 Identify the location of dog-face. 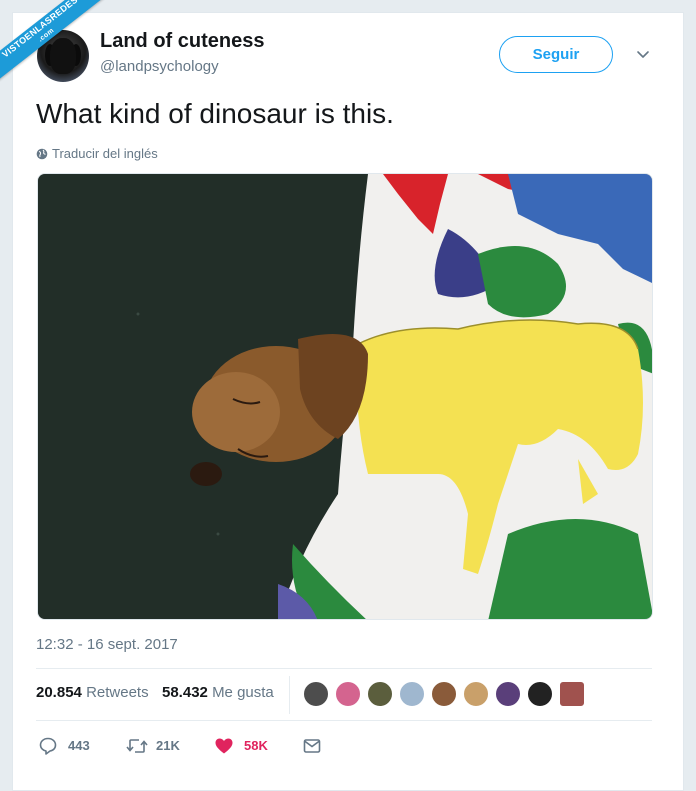
(63, 56).